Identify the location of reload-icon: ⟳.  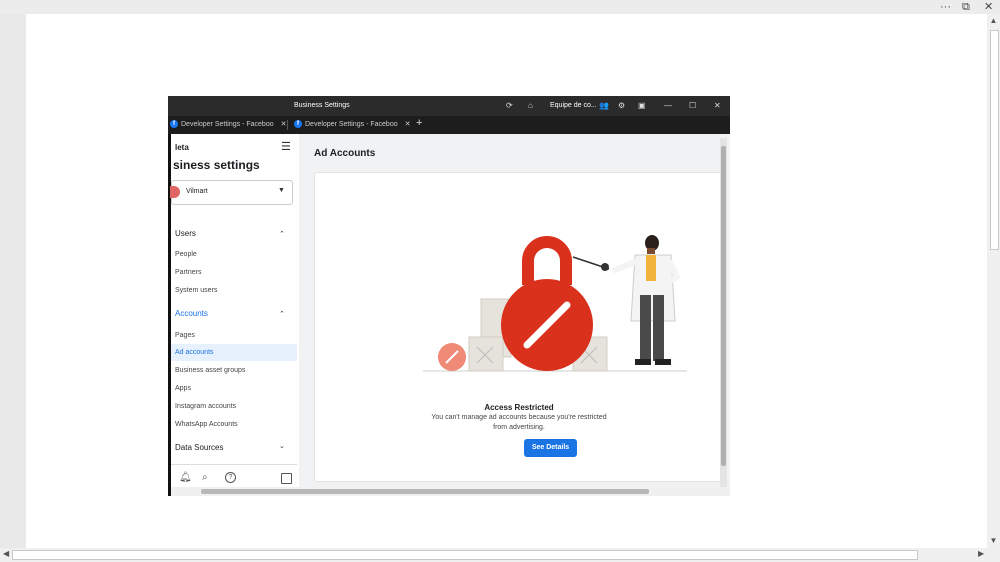
(509, 105).